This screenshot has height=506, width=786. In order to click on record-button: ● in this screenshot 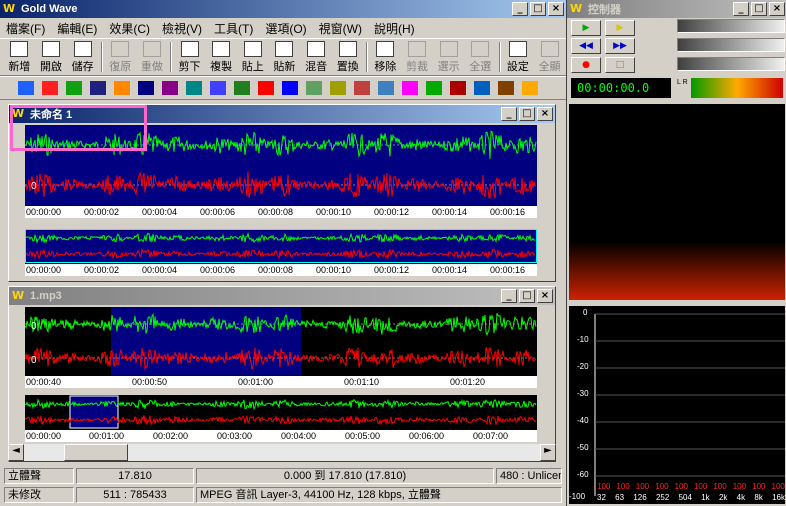, I will do `click(586, 65)`.